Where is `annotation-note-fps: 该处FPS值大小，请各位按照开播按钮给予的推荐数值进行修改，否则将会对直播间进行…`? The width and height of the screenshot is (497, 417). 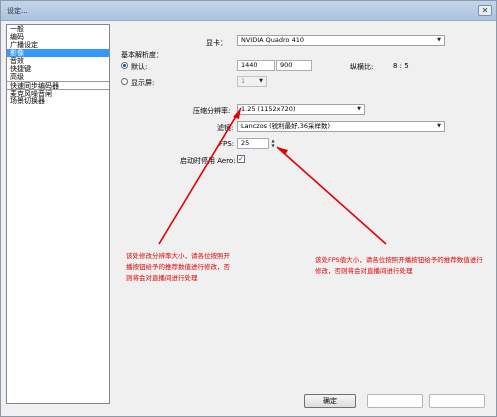 annotation-note-fps: 该处FPS值大小，请各位按照开播按钮给予的推荐数值进行修改，否则将会对直播间进行… is located at coordinates (399, 265).